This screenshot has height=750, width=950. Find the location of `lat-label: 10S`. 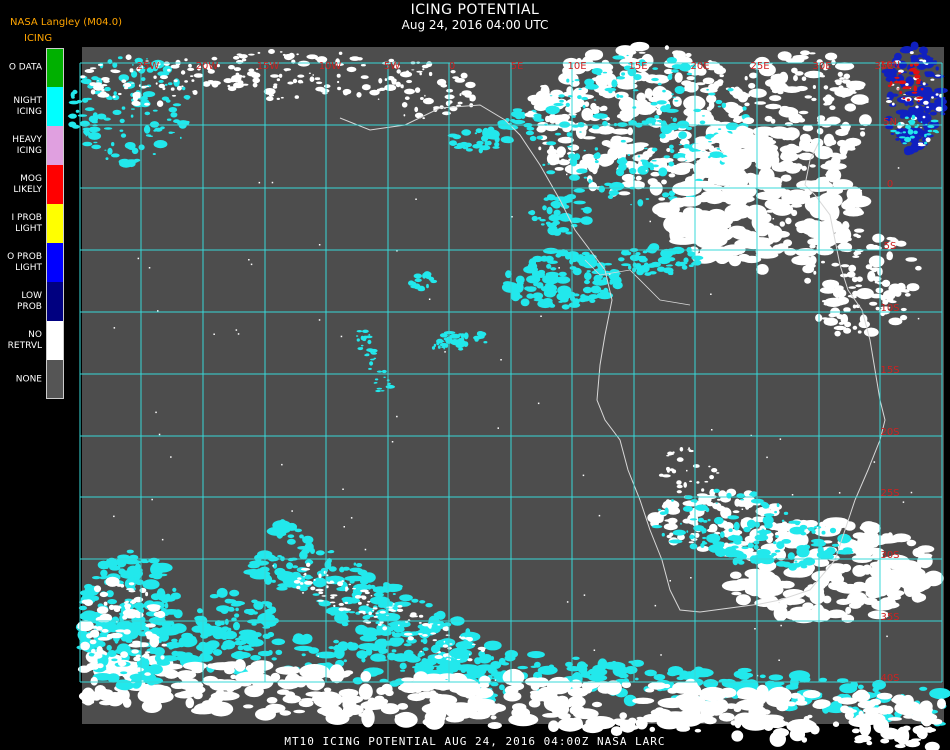

lat-label: 10S is located at coordinates (889, 308).